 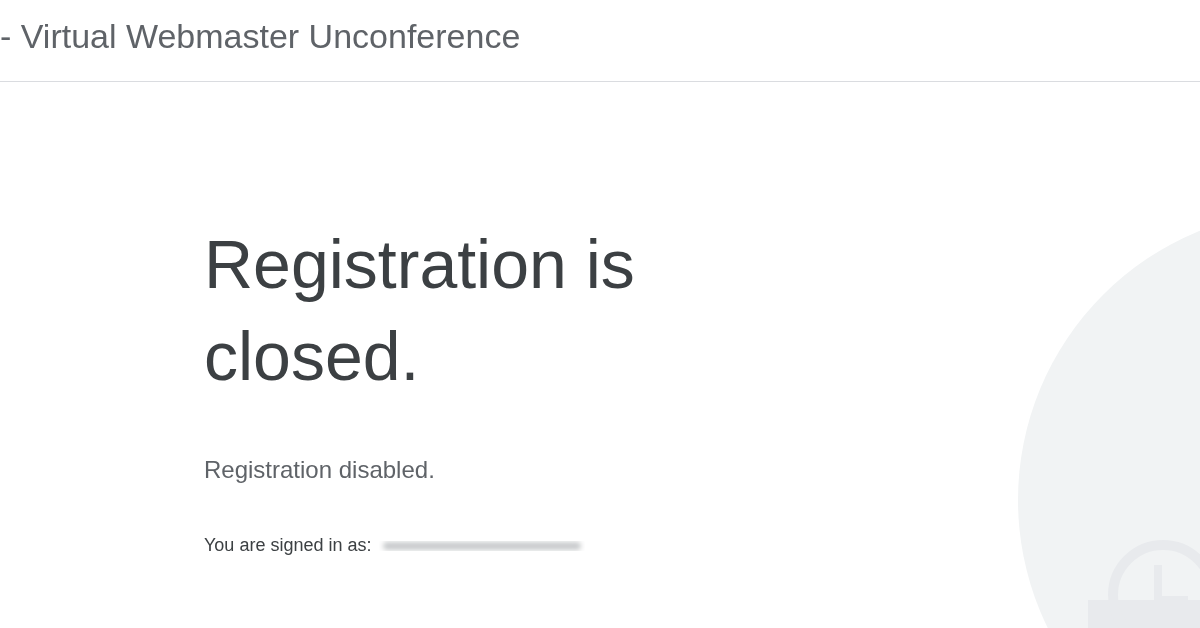 I want to click on signed-in-label: You are signed in as:, so click(x=288, y=545).